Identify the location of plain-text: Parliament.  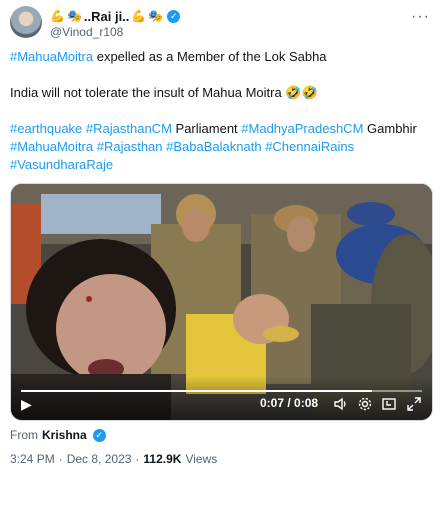
(206, 128).